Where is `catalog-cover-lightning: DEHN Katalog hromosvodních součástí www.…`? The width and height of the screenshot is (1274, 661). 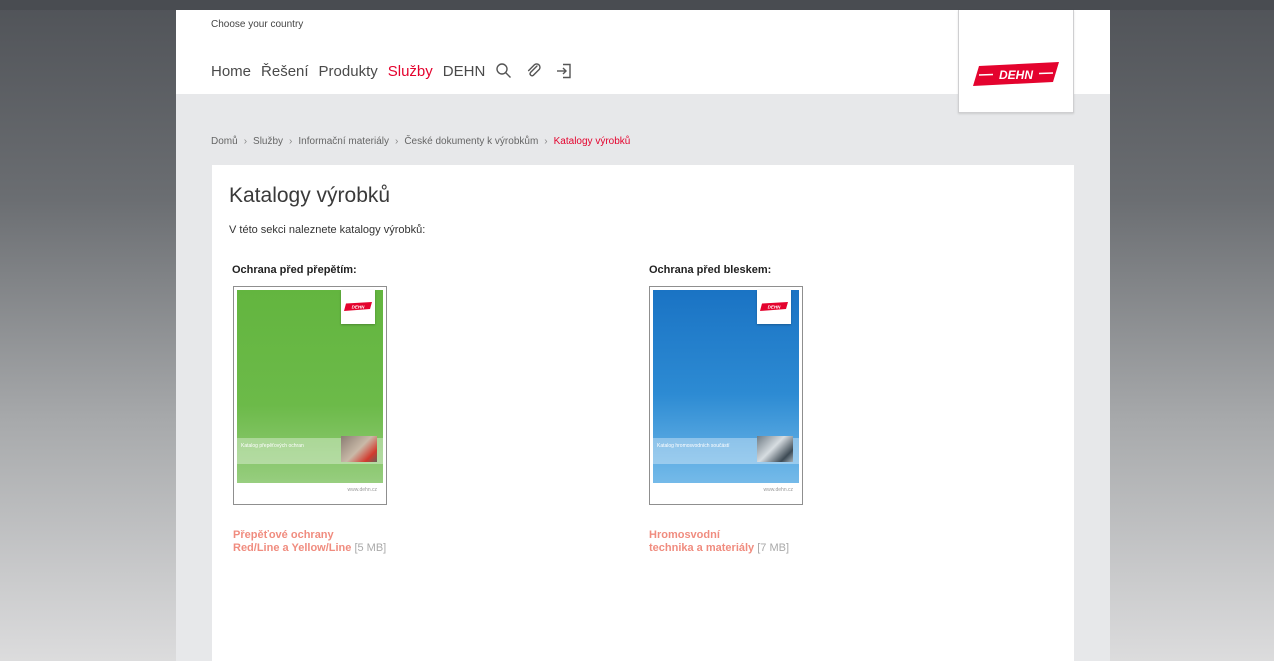
catalog-cover-lightning: DEHN Katalog hromosvodních součástí www.… is located at coordinates (726, 395).